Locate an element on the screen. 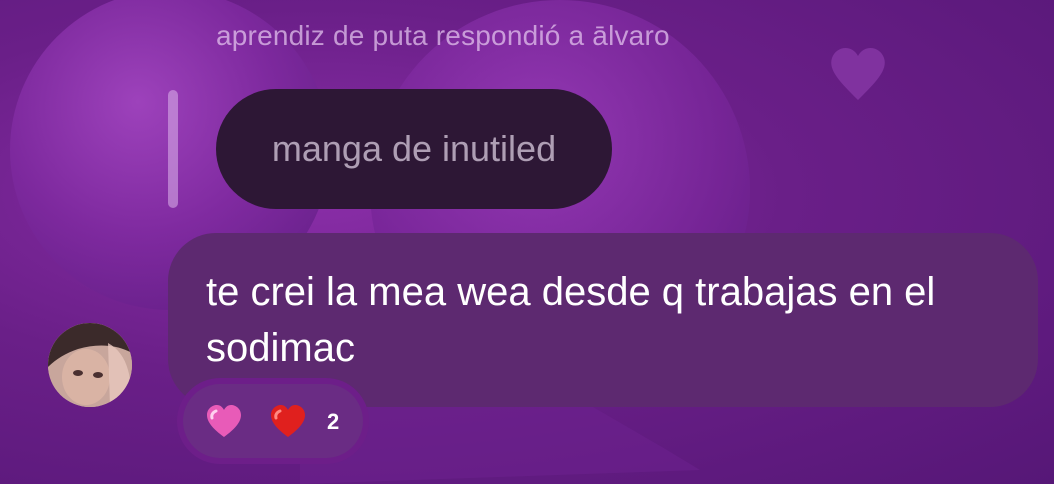  avatar-photo-icon is located at coordinates (90, 365).